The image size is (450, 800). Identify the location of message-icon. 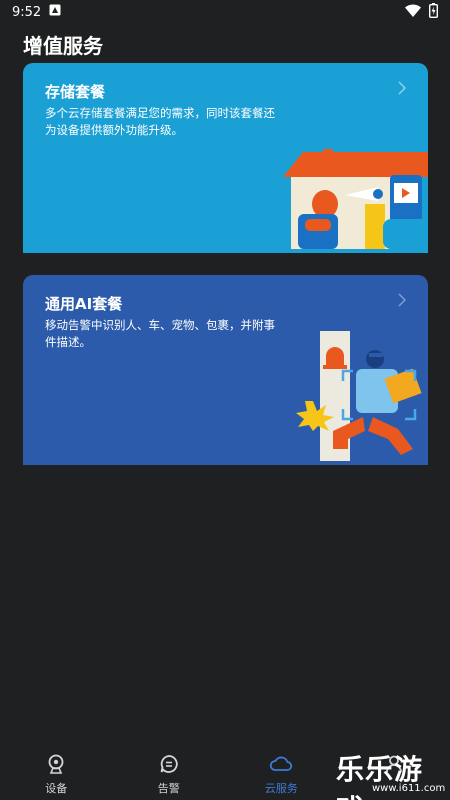
(169, 766).